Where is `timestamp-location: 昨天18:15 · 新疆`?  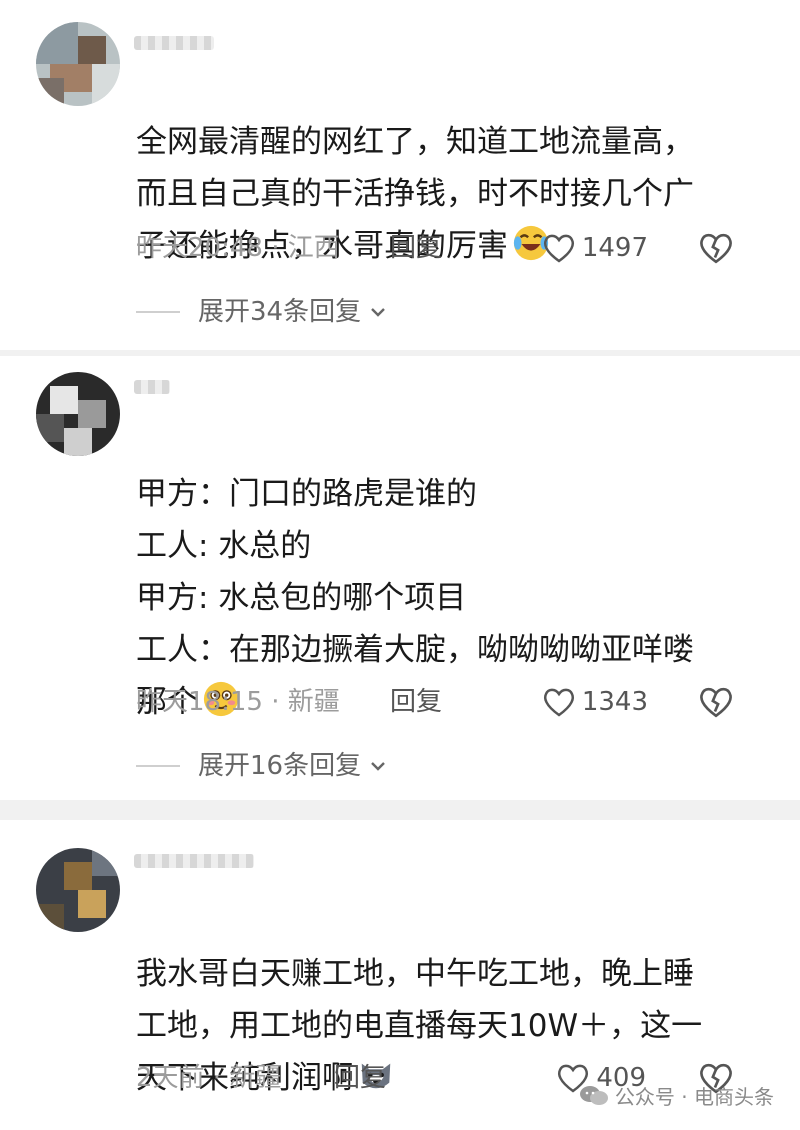 timestamp-location: 昨天18:15 · 新疆 is located at coordinates (238, 702).